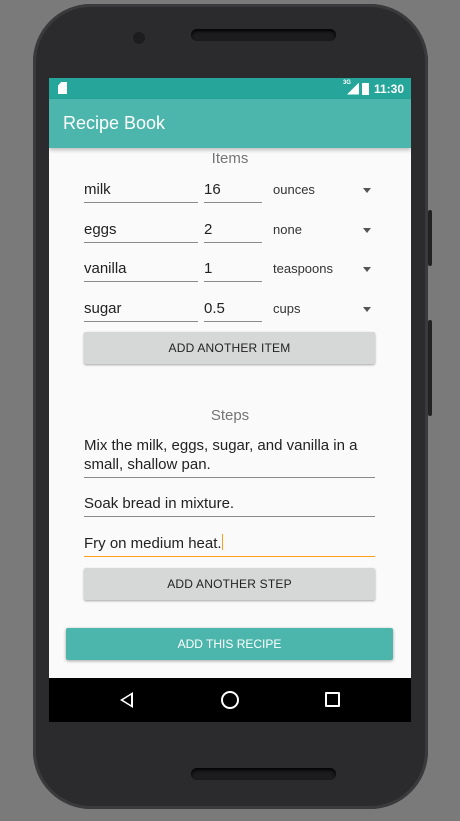  I want to click on item-name-input: milk, so click(141, 190).